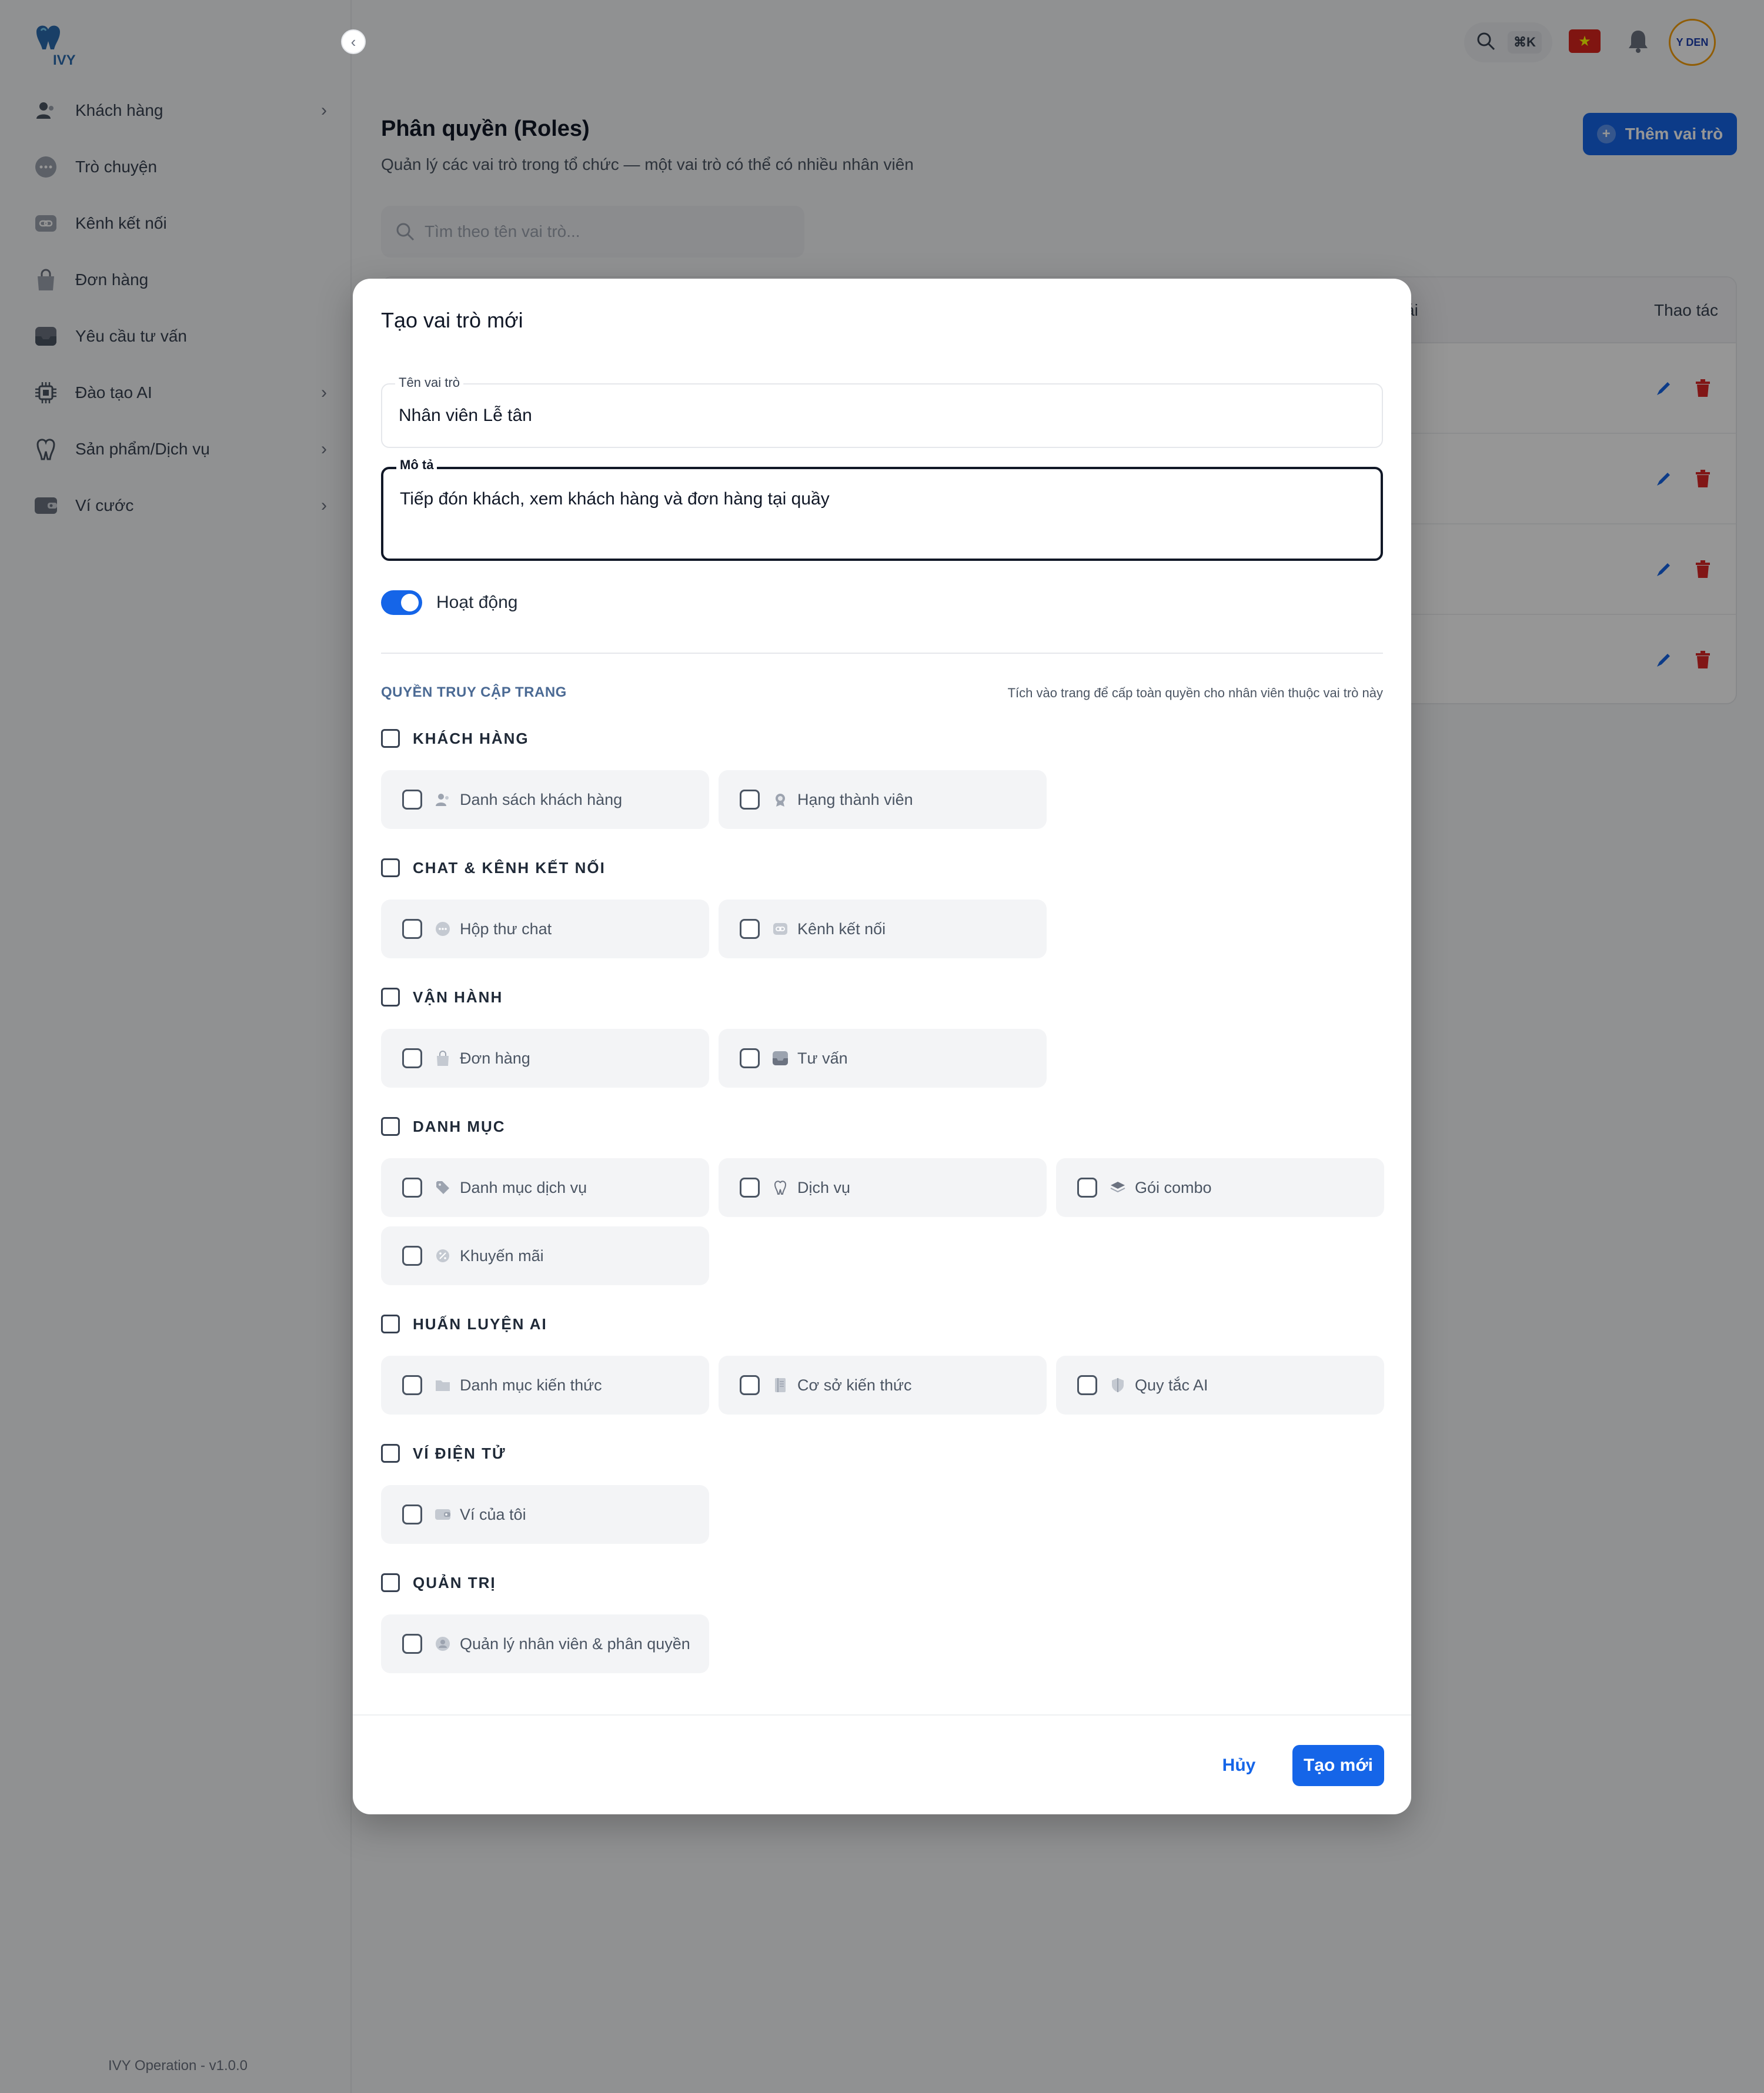 This screenshot has height=2093, width=1764. I want to click on permission-label: Ví của tôi, so click(493, 1514).